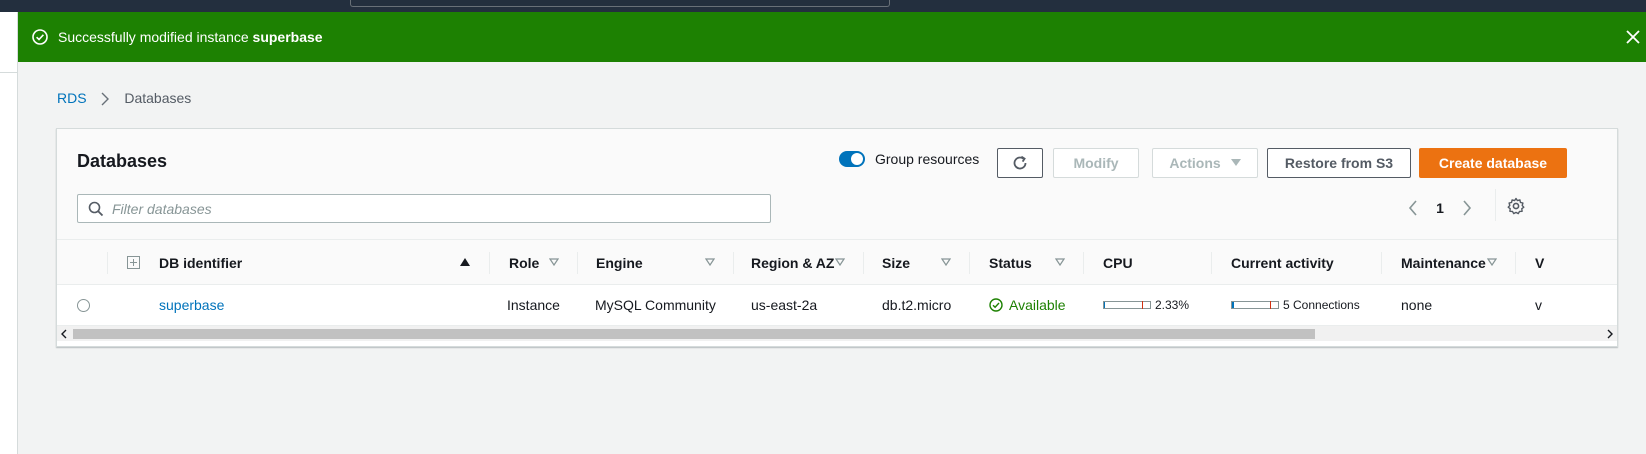 This screenshot has width=1646, height=454. I want to click on expand-all-icon, so click(133, 262).